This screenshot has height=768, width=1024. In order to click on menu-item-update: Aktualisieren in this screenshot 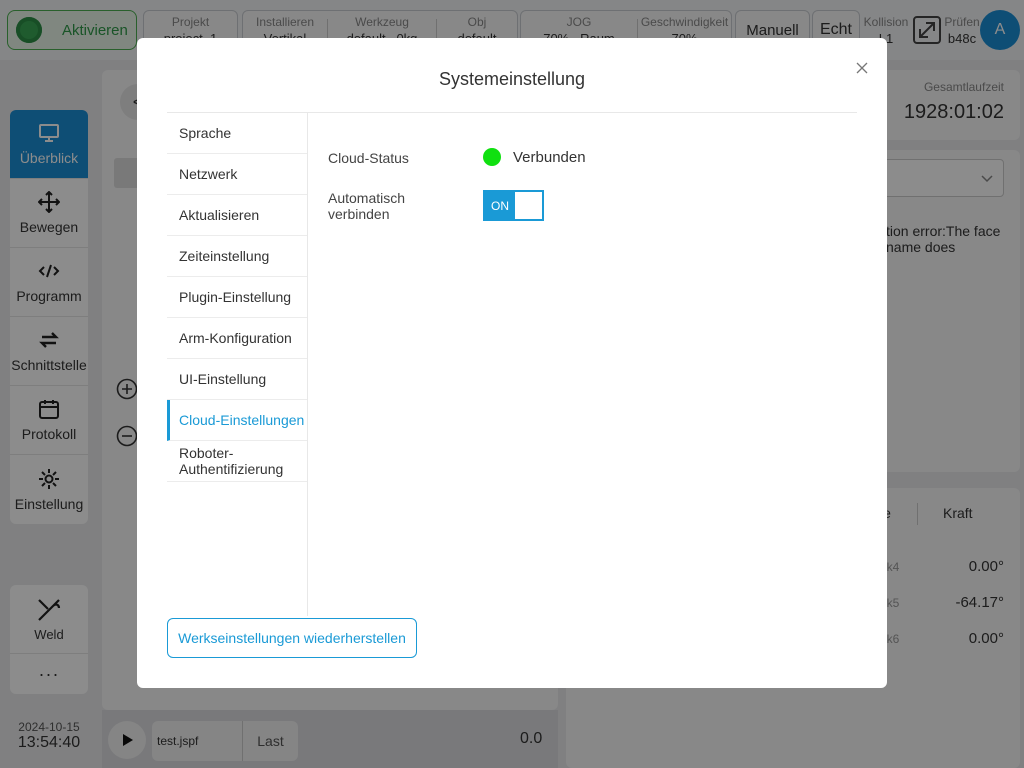, I will do `click(237, 215)`.